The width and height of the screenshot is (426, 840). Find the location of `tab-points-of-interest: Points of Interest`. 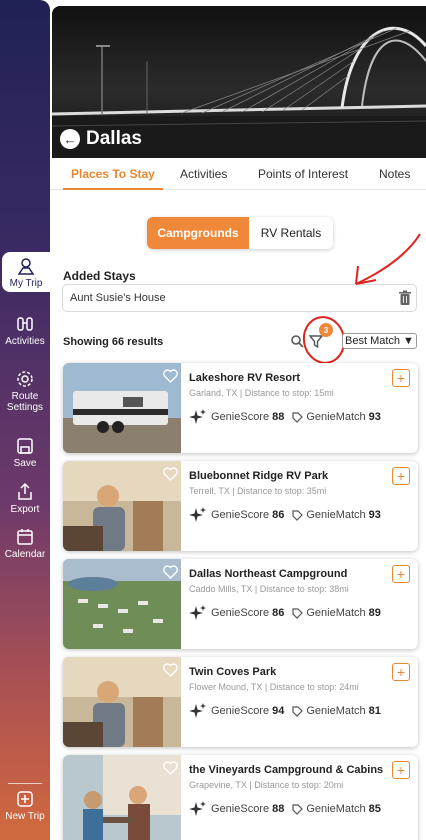

tab-points-of-interest: Points of Interest is located at coordinates (303, 174).